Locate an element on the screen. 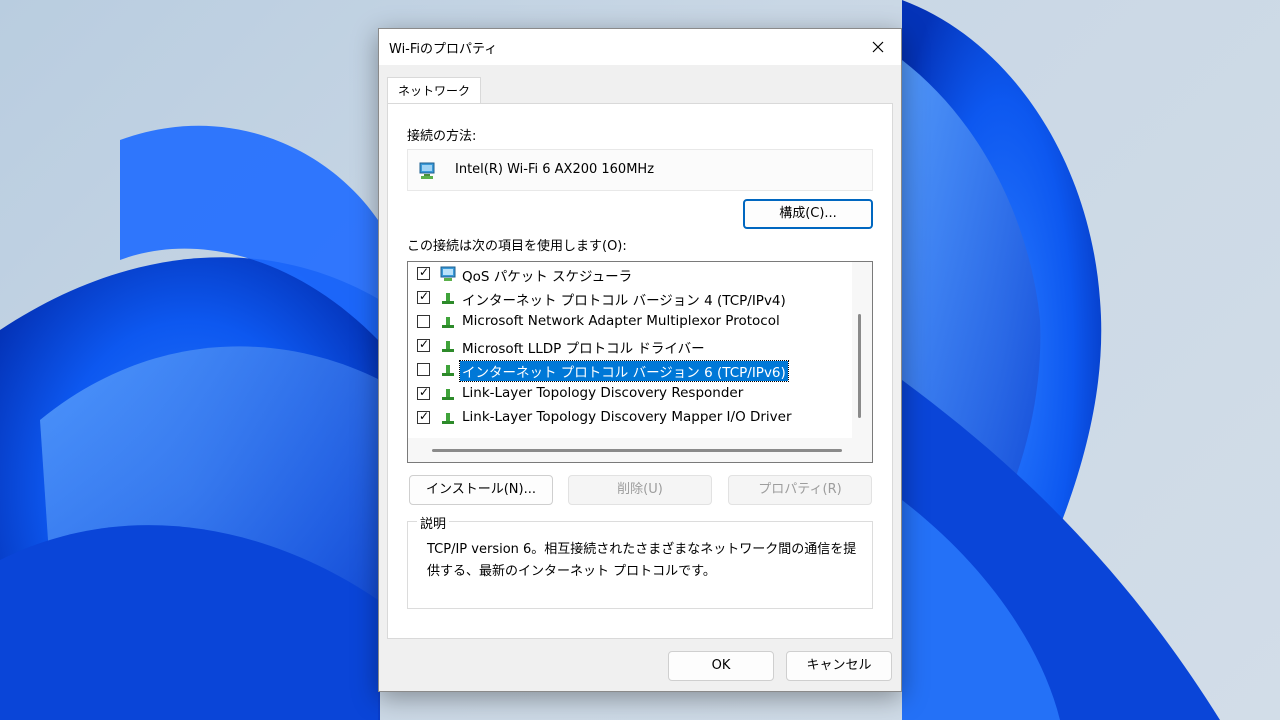 The width and height of the screenshot is (1280, 720). ok-button: OK is located at coordinates (721, 666).